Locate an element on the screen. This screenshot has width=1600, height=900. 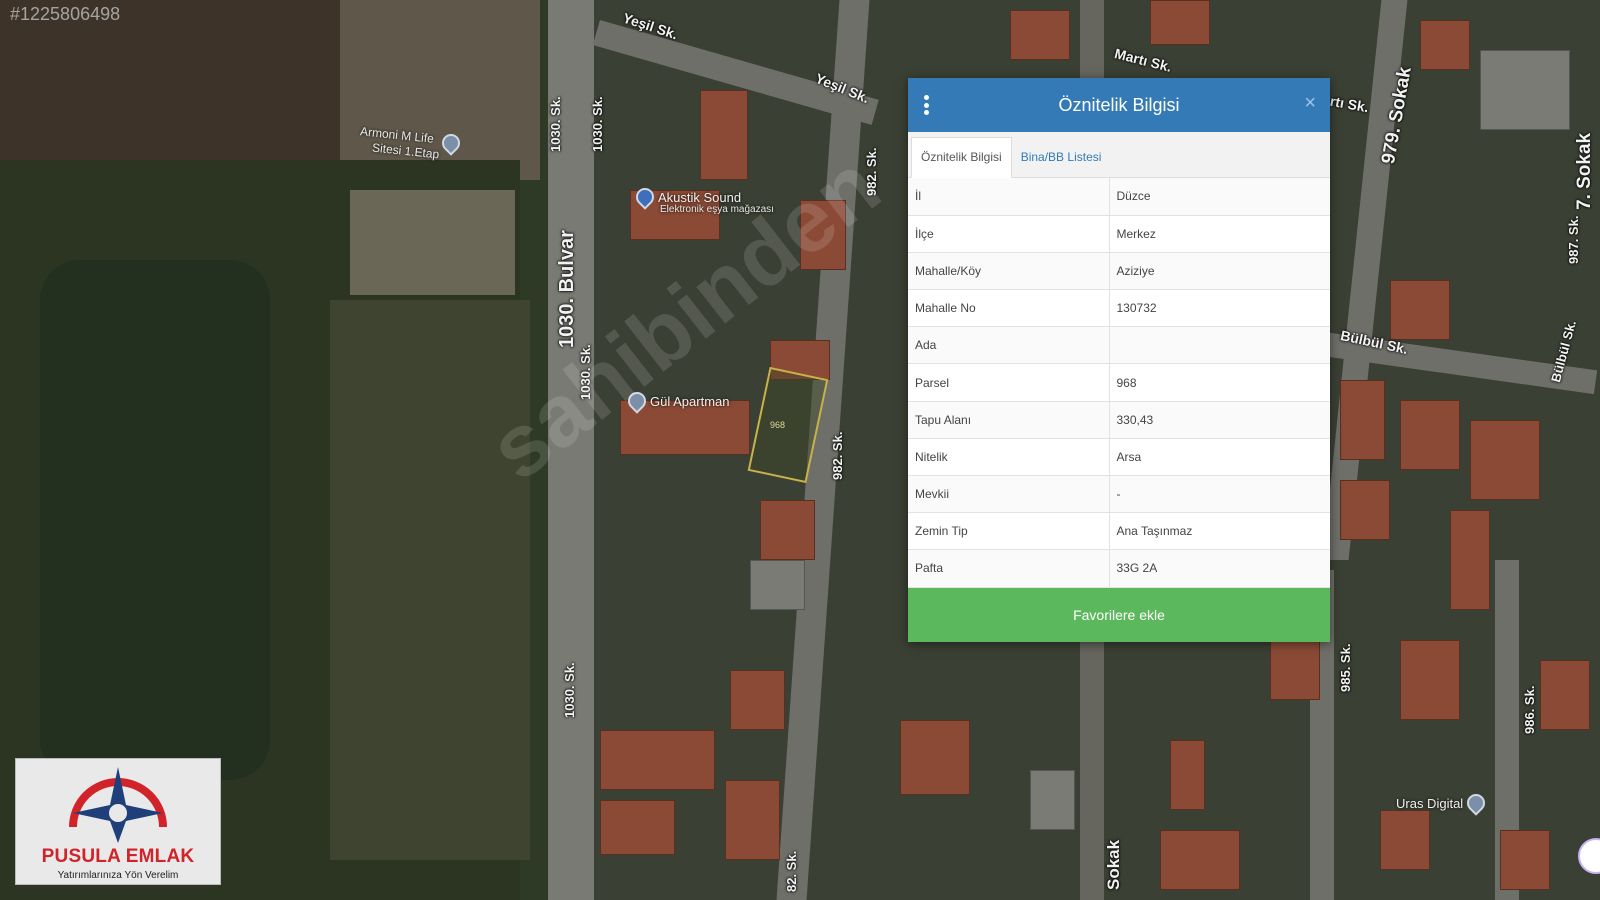
street-label: 986. Sk. is located at coordinates (1529, 709).